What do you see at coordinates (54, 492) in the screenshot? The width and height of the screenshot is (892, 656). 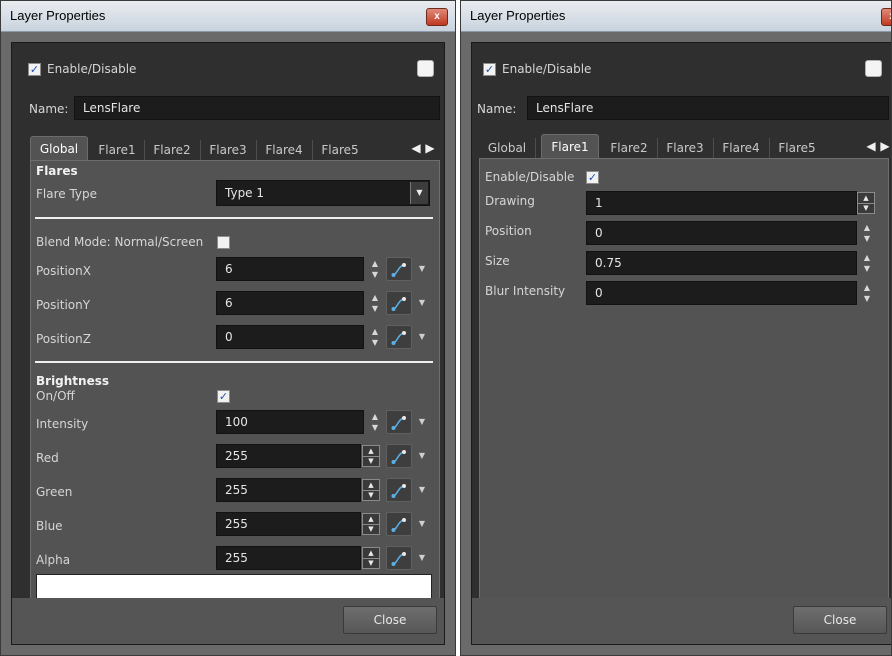 I see `green-label: Green` at bounding box center [54, 492].